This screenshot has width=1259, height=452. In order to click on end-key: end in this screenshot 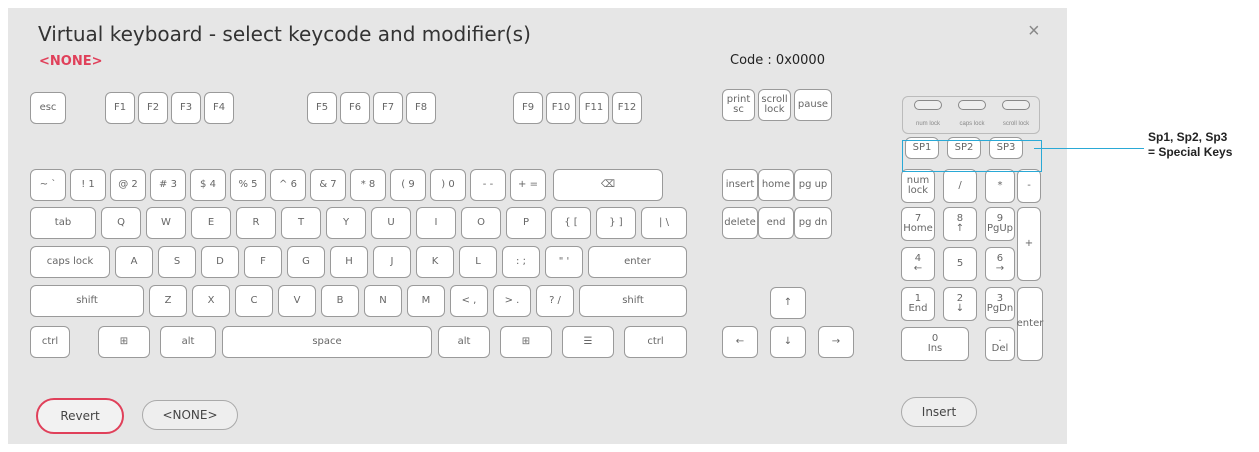, I will do `click(776, 223)`.